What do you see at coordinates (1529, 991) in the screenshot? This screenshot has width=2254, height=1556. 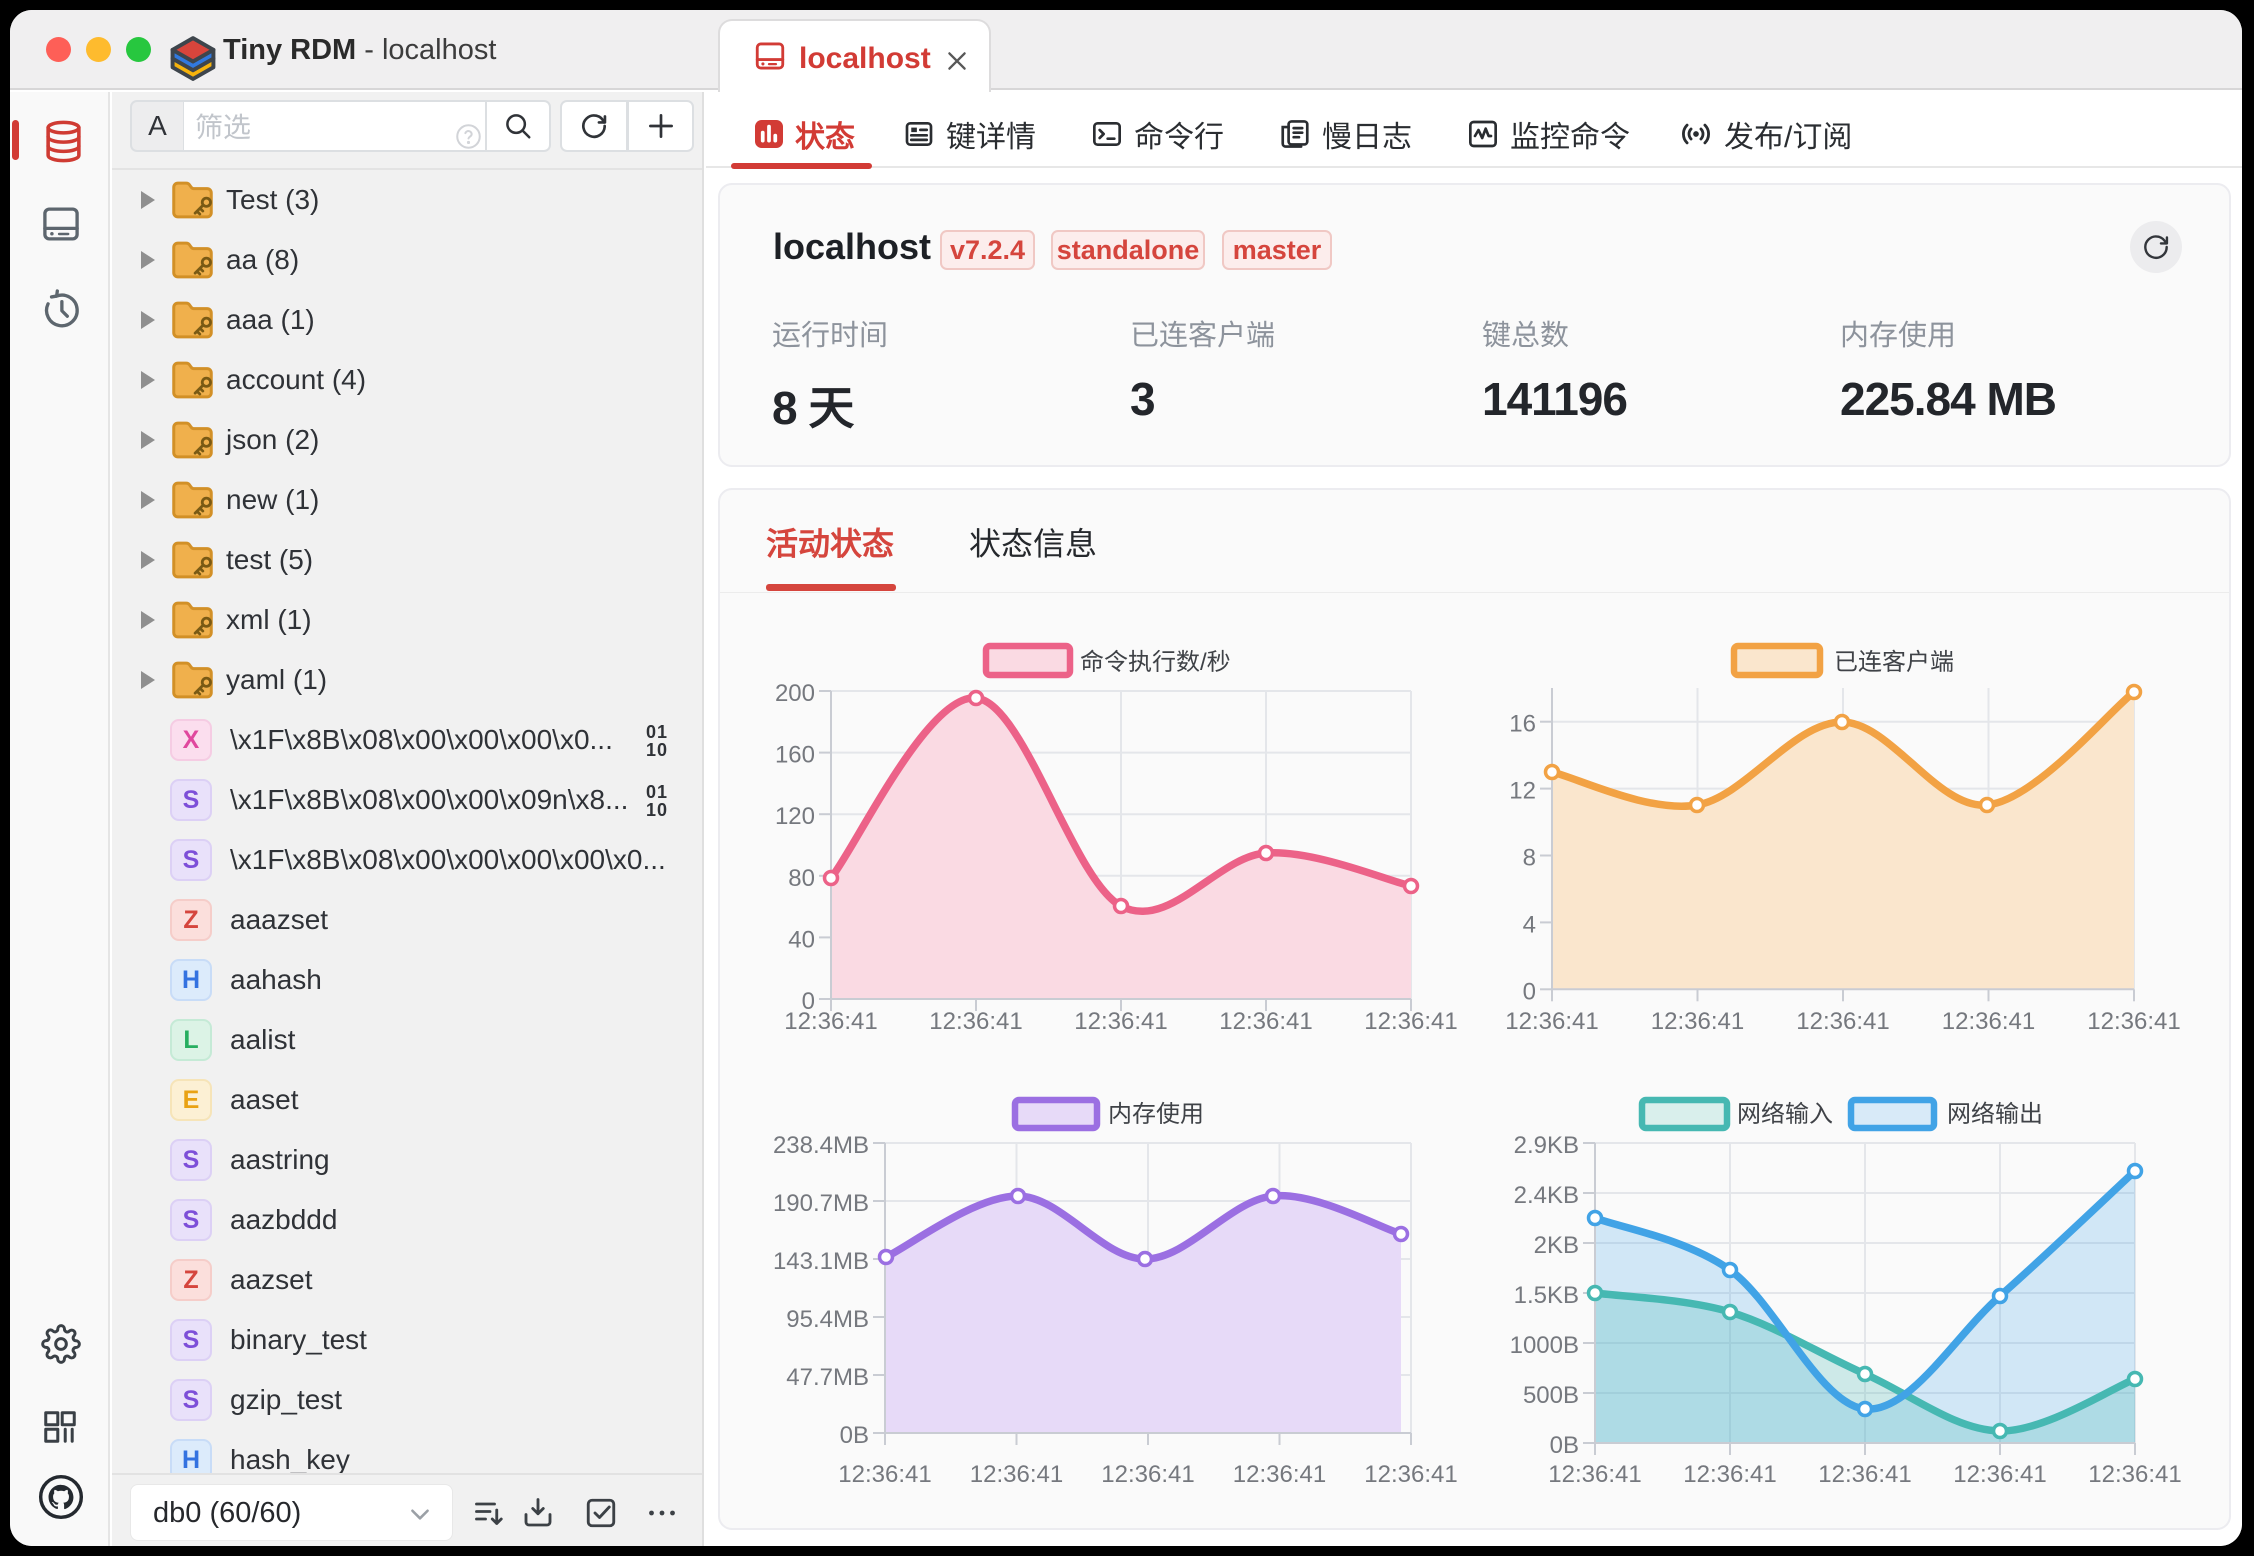 I see `svg-text: 0` at bounding box center [1529, 991].